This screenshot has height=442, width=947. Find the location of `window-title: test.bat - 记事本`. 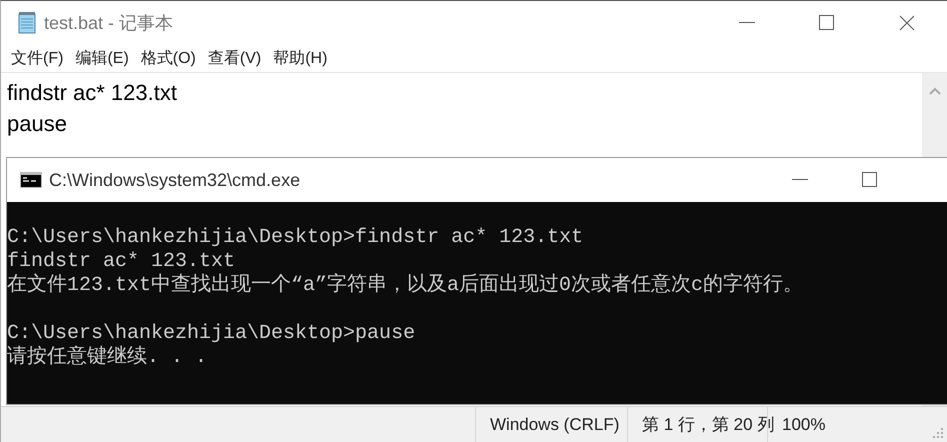

window-title: test.bat - 记事本 is located at coordinates (109, 23).